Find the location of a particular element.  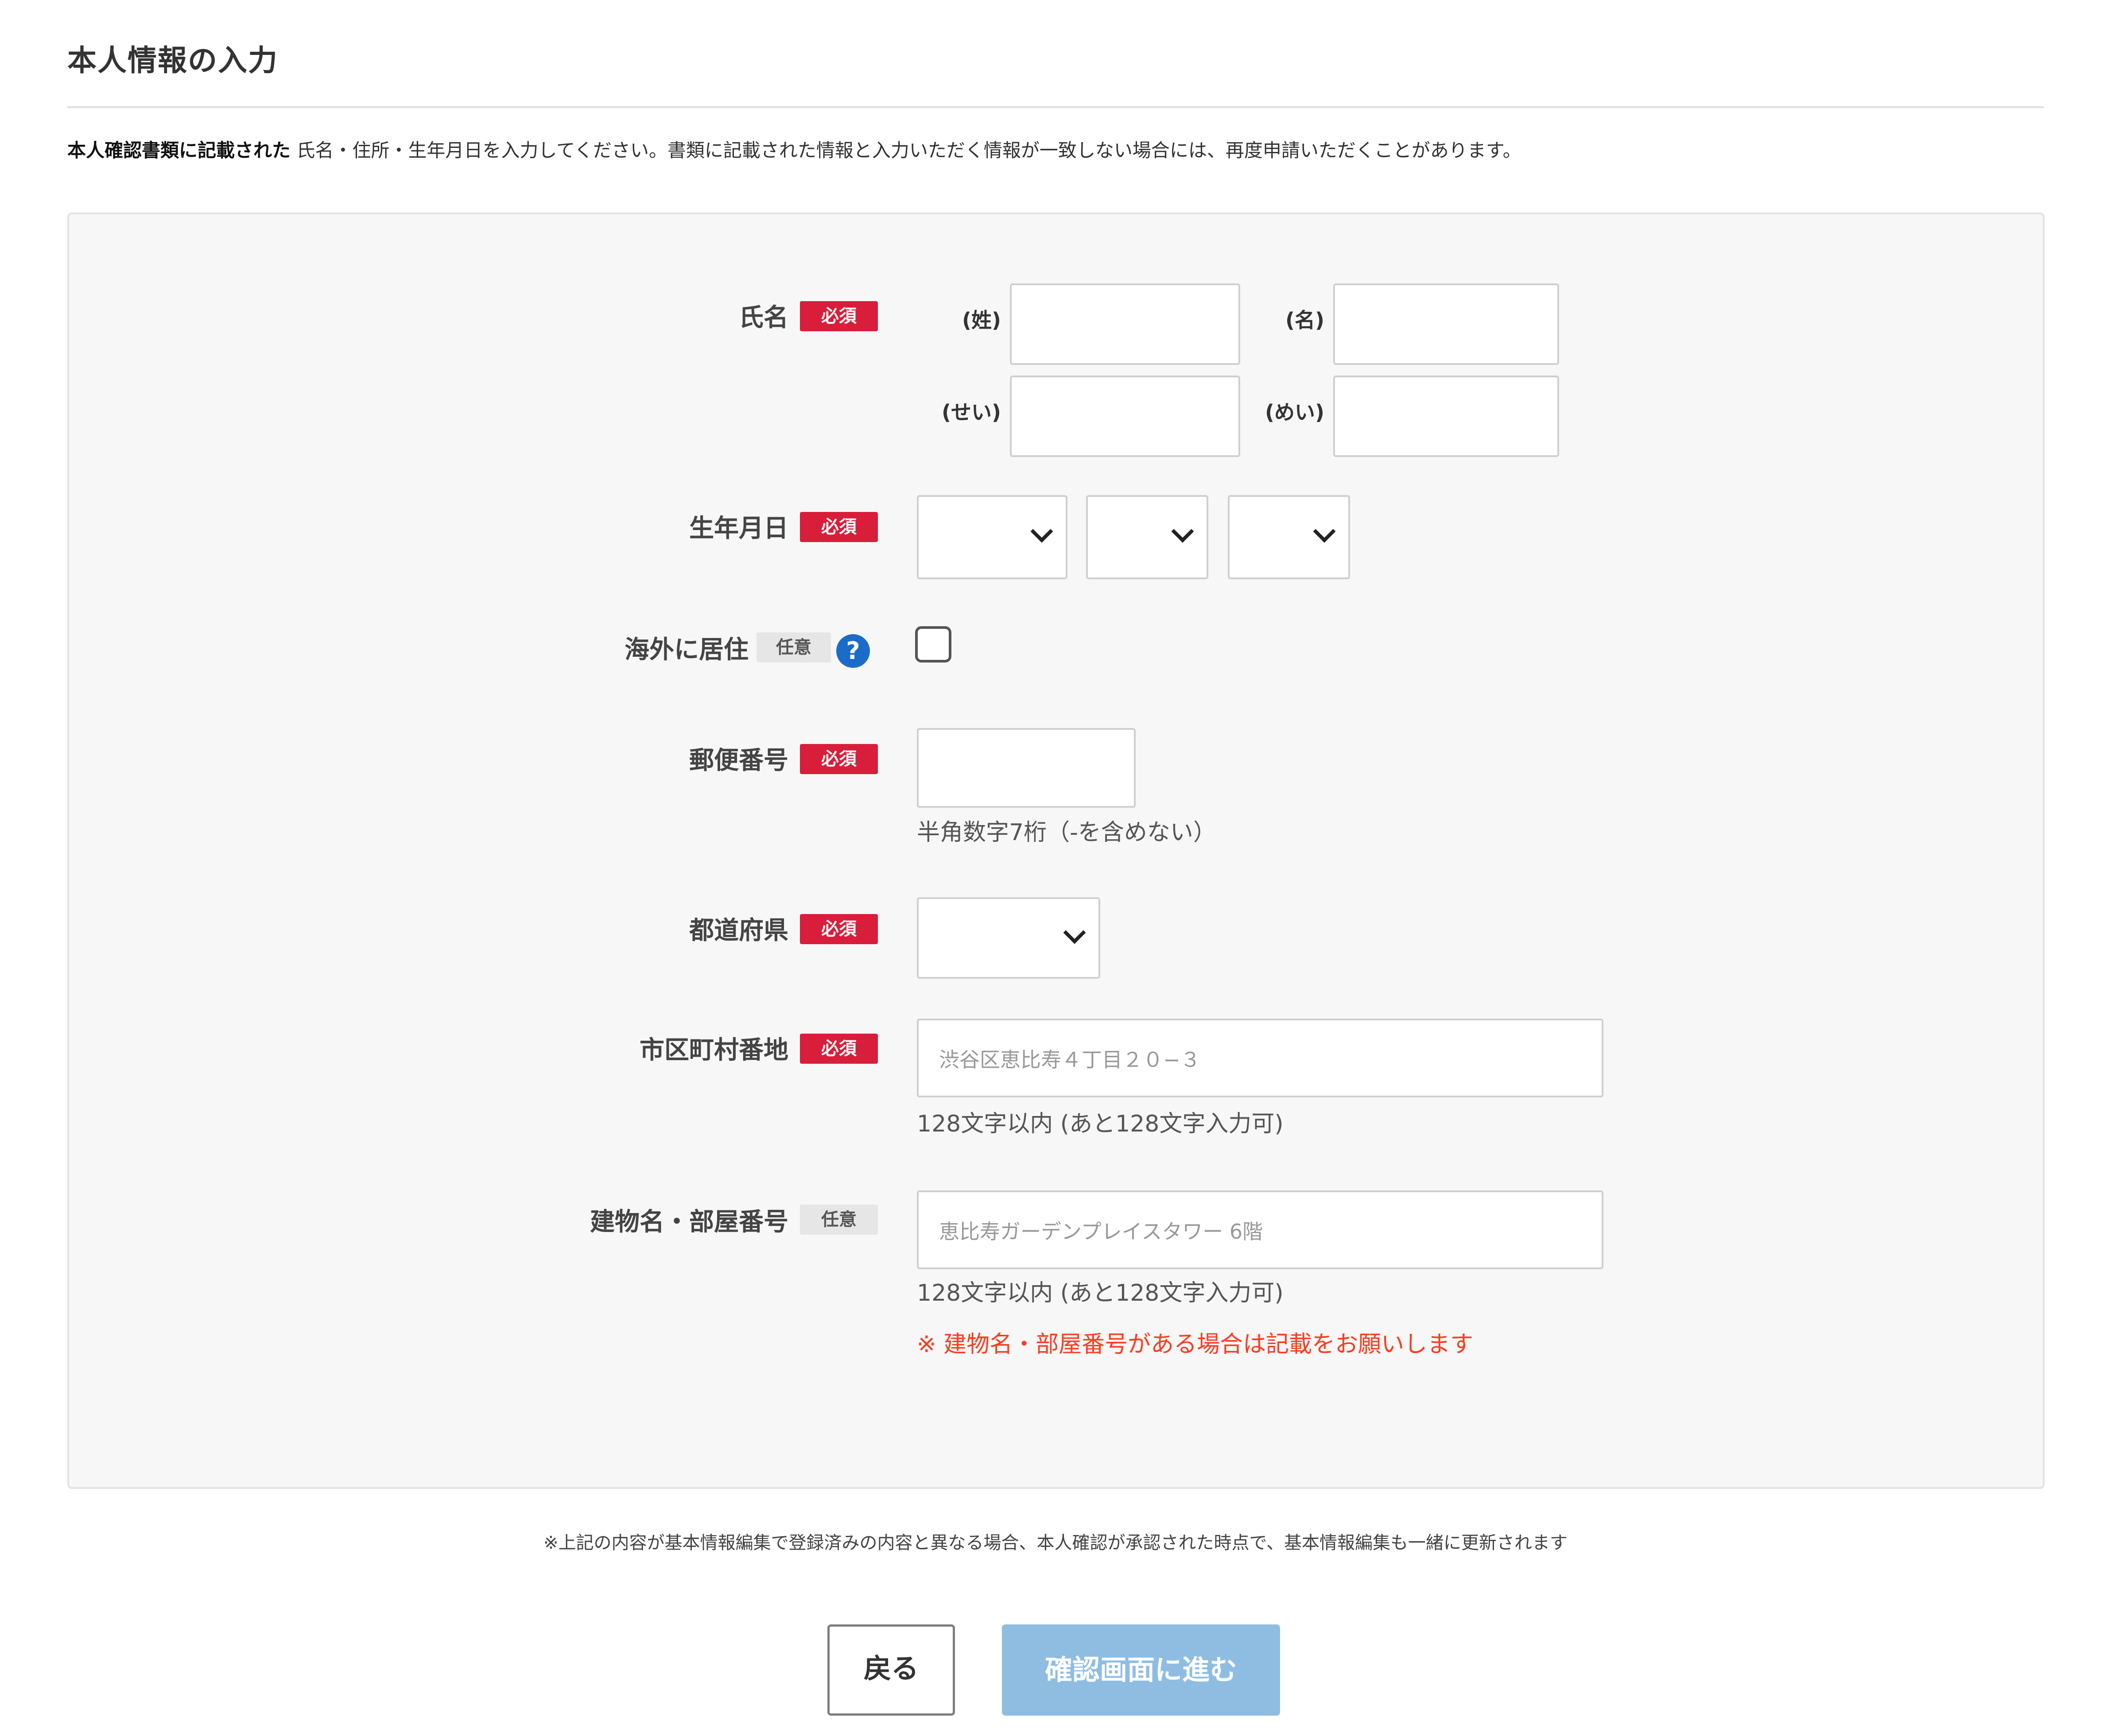

building-char-count: 128文字以内 (あと128文字入力可) is located at coordinates (1100, 1293).